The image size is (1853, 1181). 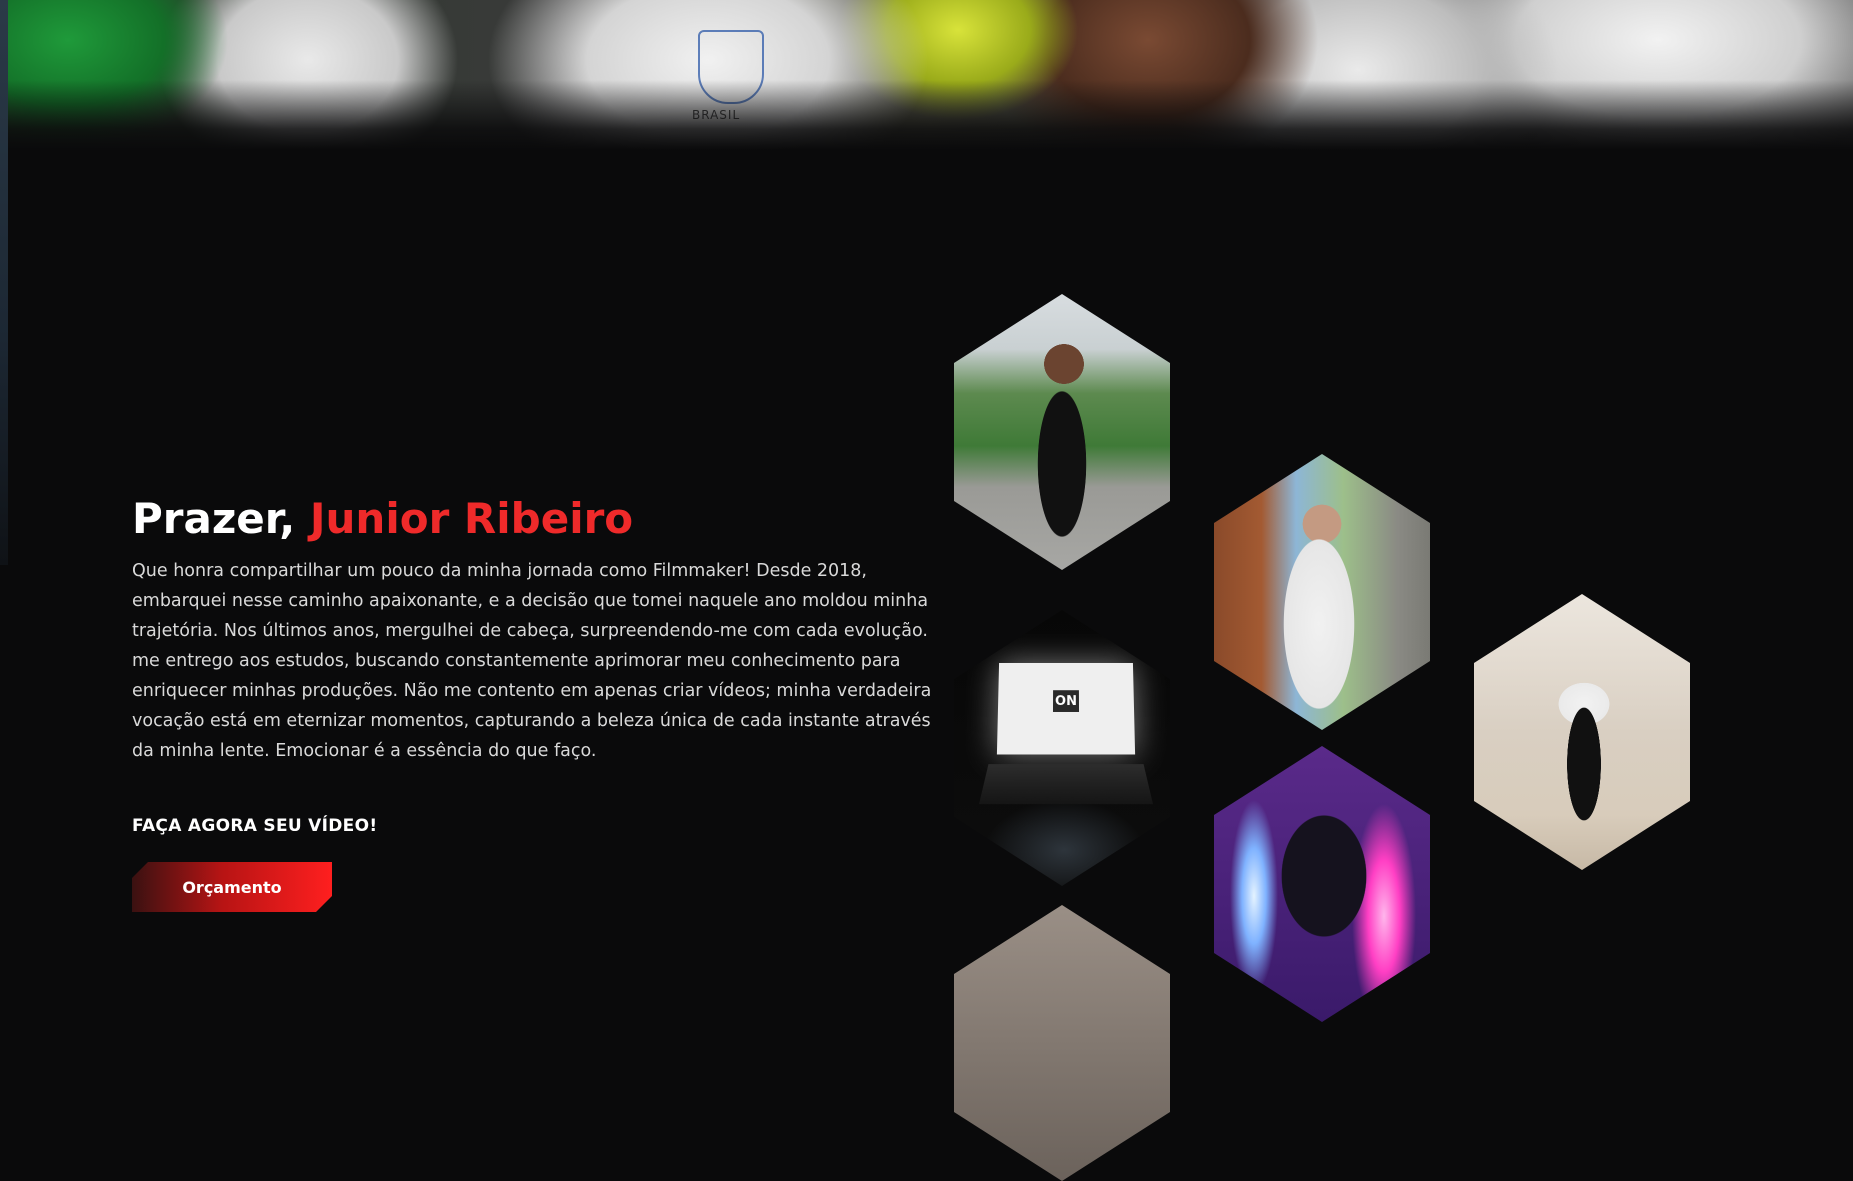 I want to click on hero-banner-photo: BRASIL, so click(x=930, y=75).